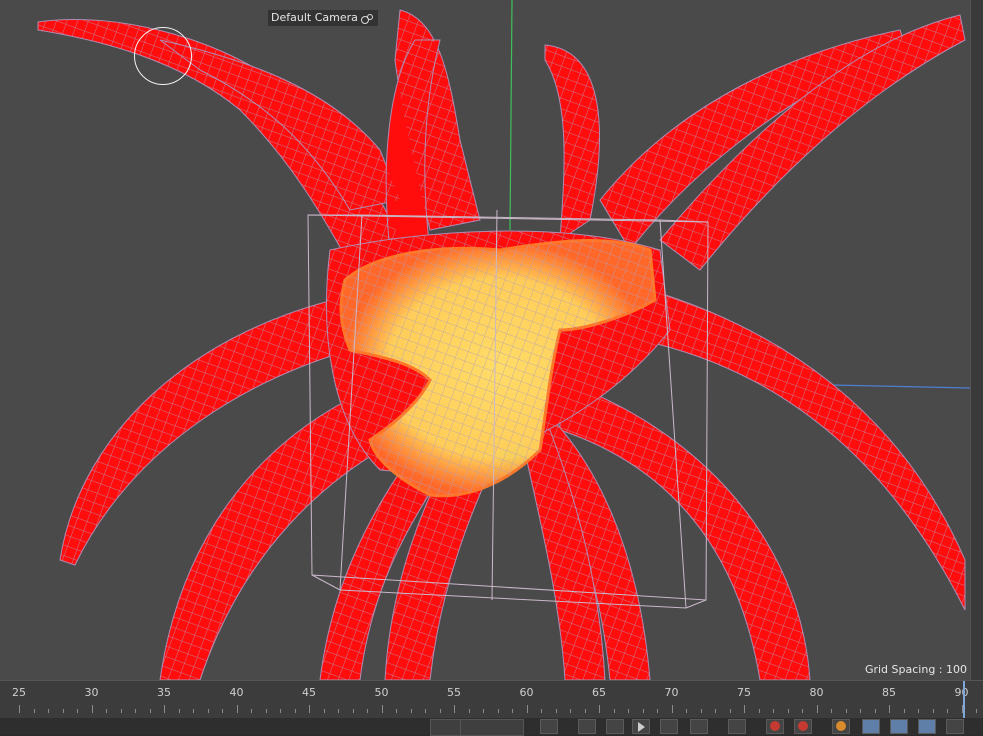 This screenshot has width=983, height=736. Describe the element at coordinates (841, 726) in the screenshot. I see `keyframe-button` at that location.